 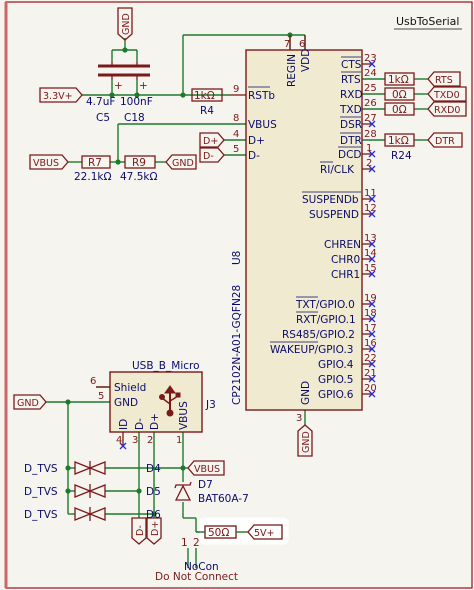 What do you see at coordinates (336, 395) in the screenshot?
I see `svg-text: GPIO.6` at bounding box center [336, 395].